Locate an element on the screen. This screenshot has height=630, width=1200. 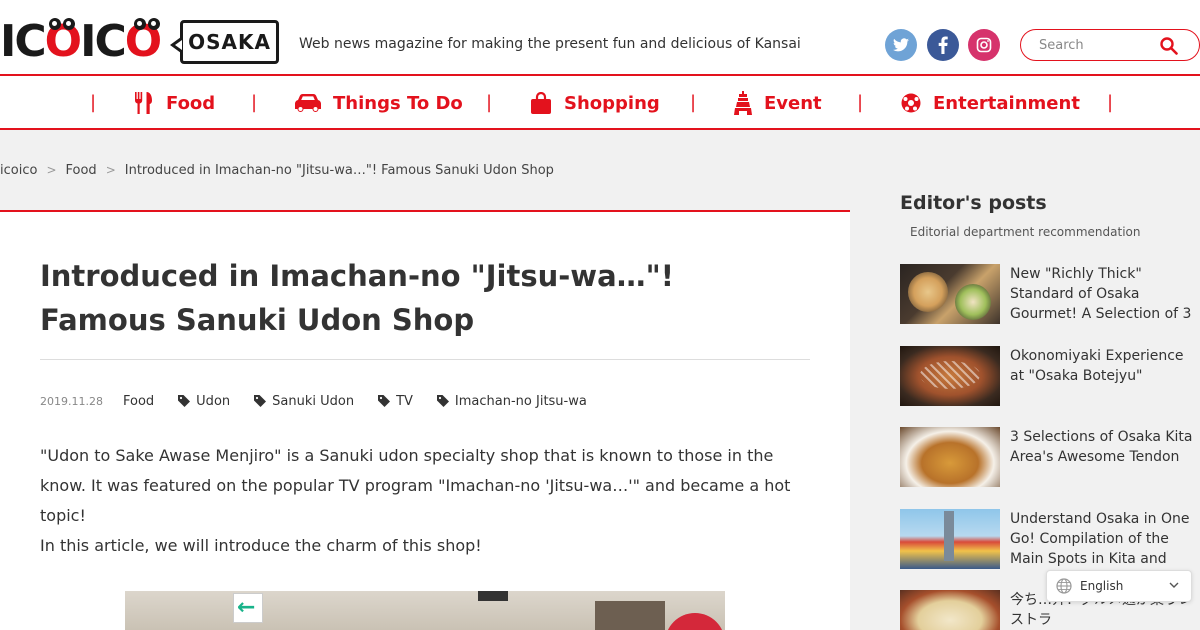
tag-tv: TV is located at coordinates (395, 401).